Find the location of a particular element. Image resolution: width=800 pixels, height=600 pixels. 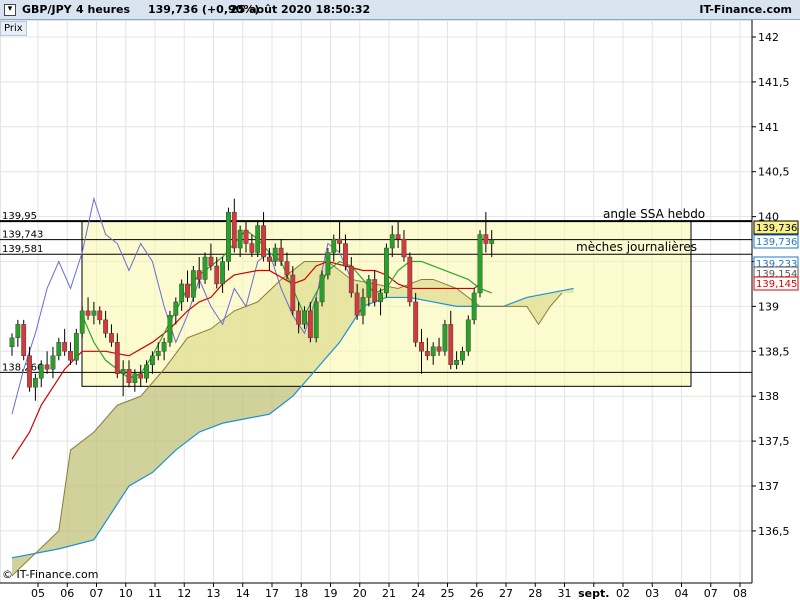

collapse-icon: ▾ is located at coordinates (10, 10).